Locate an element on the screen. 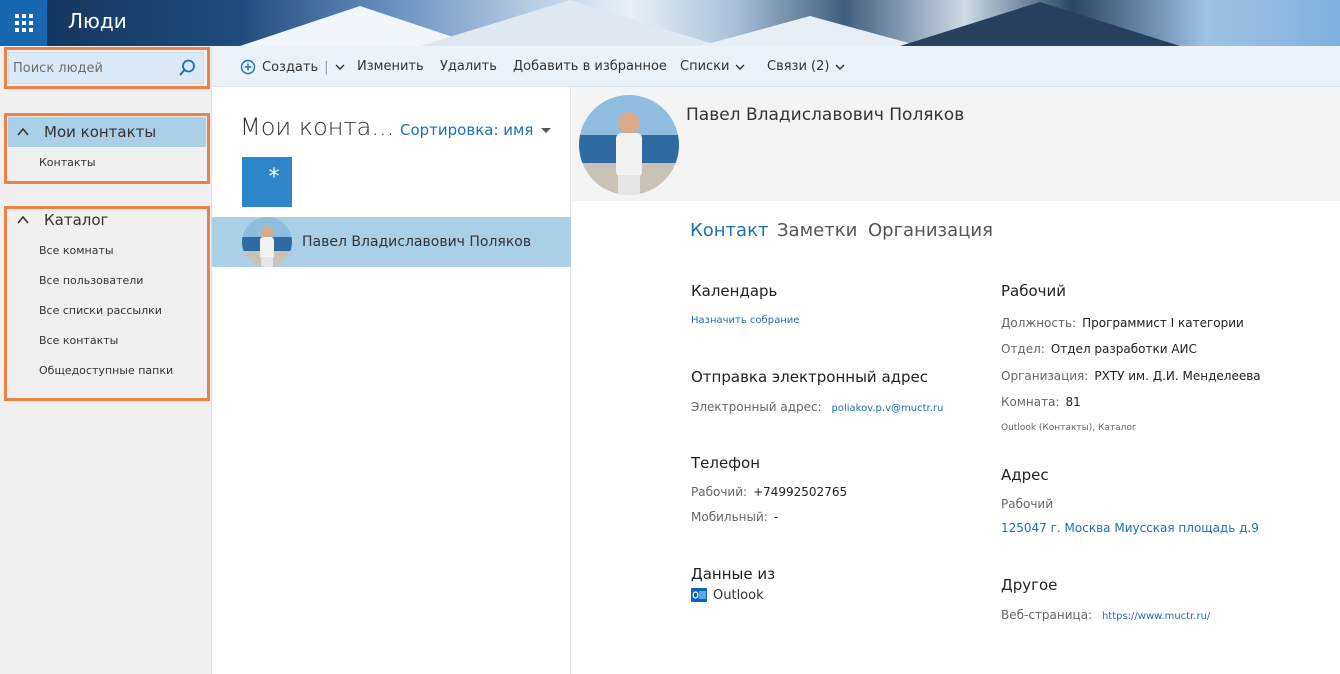 This screenshot has height=674, width=1340. contact-detail-header: Павел Владиславович Поляков is located at coordinates (956, 144).